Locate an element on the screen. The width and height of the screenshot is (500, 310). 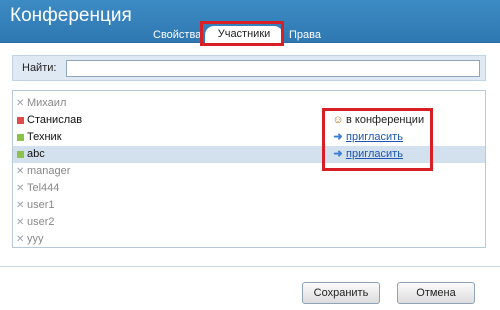
participant-name: abc is located at coordinates (36, 154).